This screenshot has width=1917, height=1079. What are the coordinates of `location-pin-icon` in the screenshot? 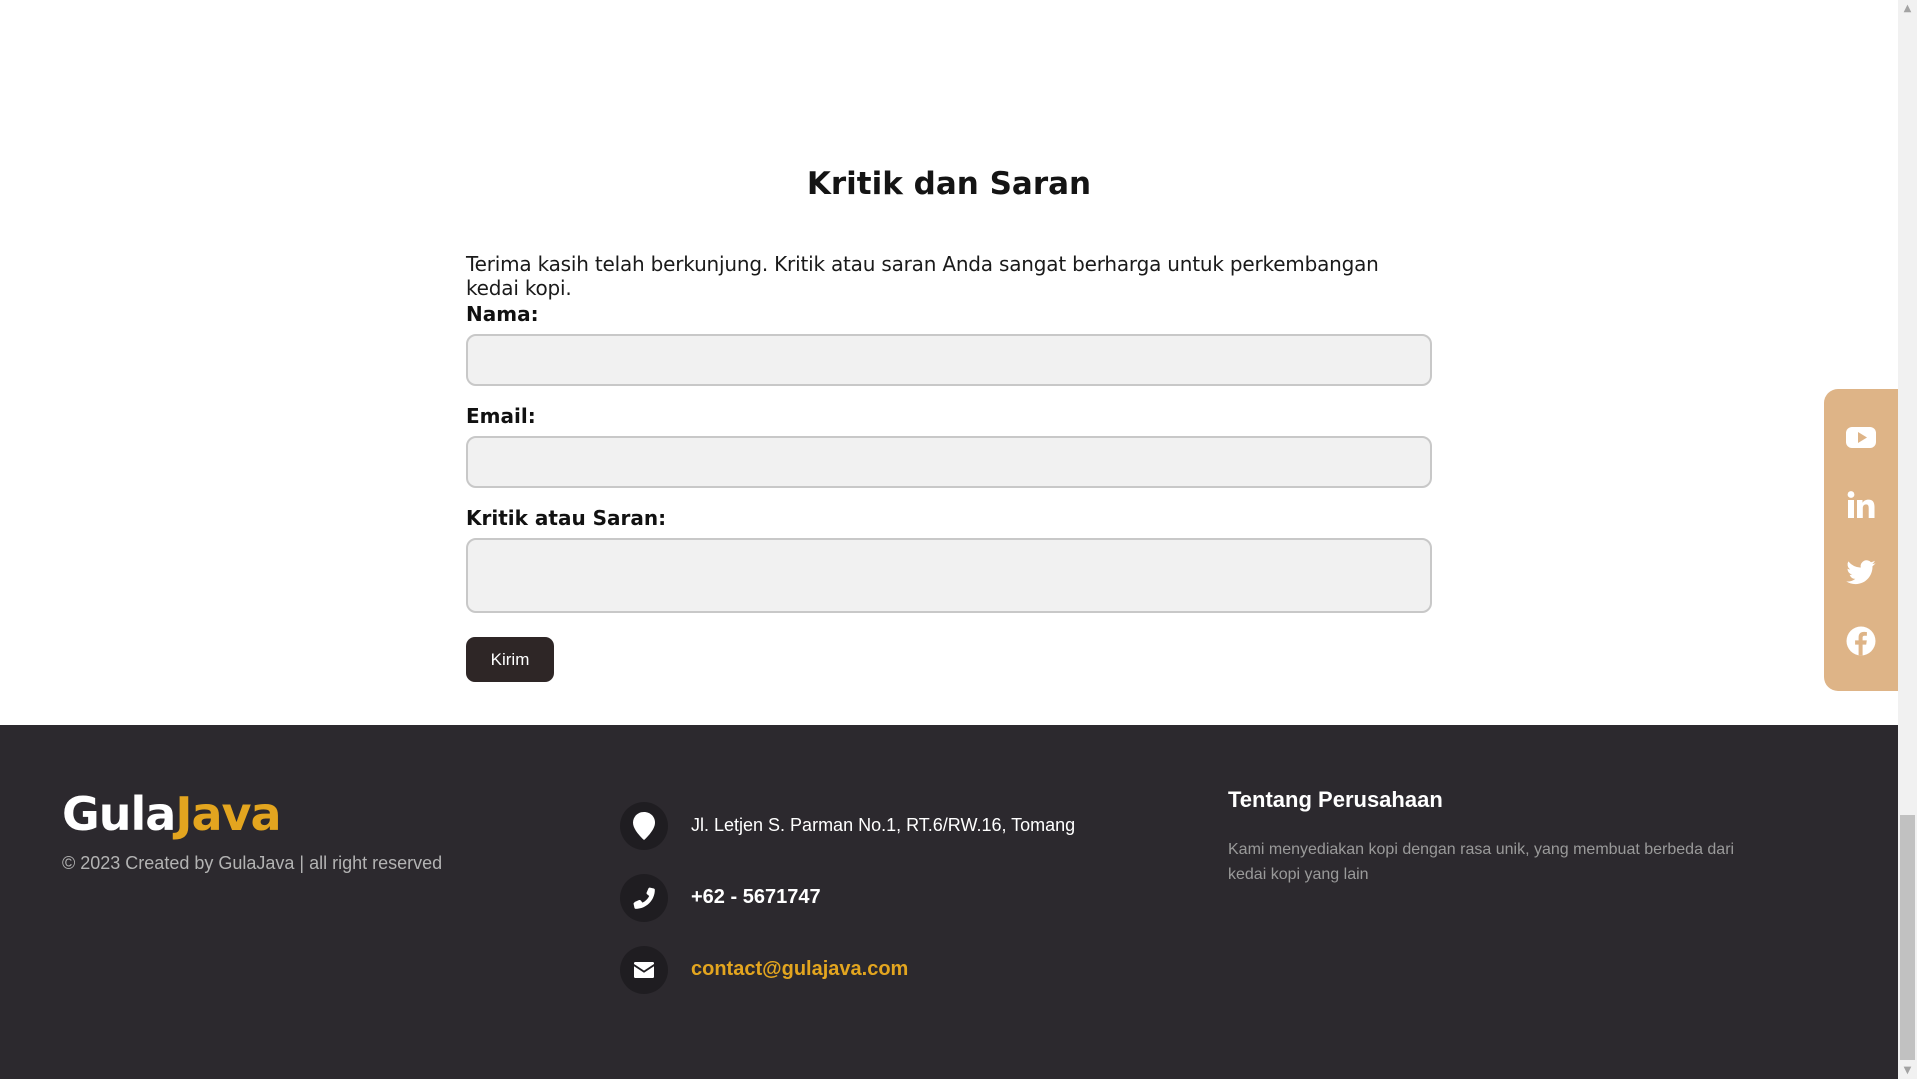 It's located at (644, 826).